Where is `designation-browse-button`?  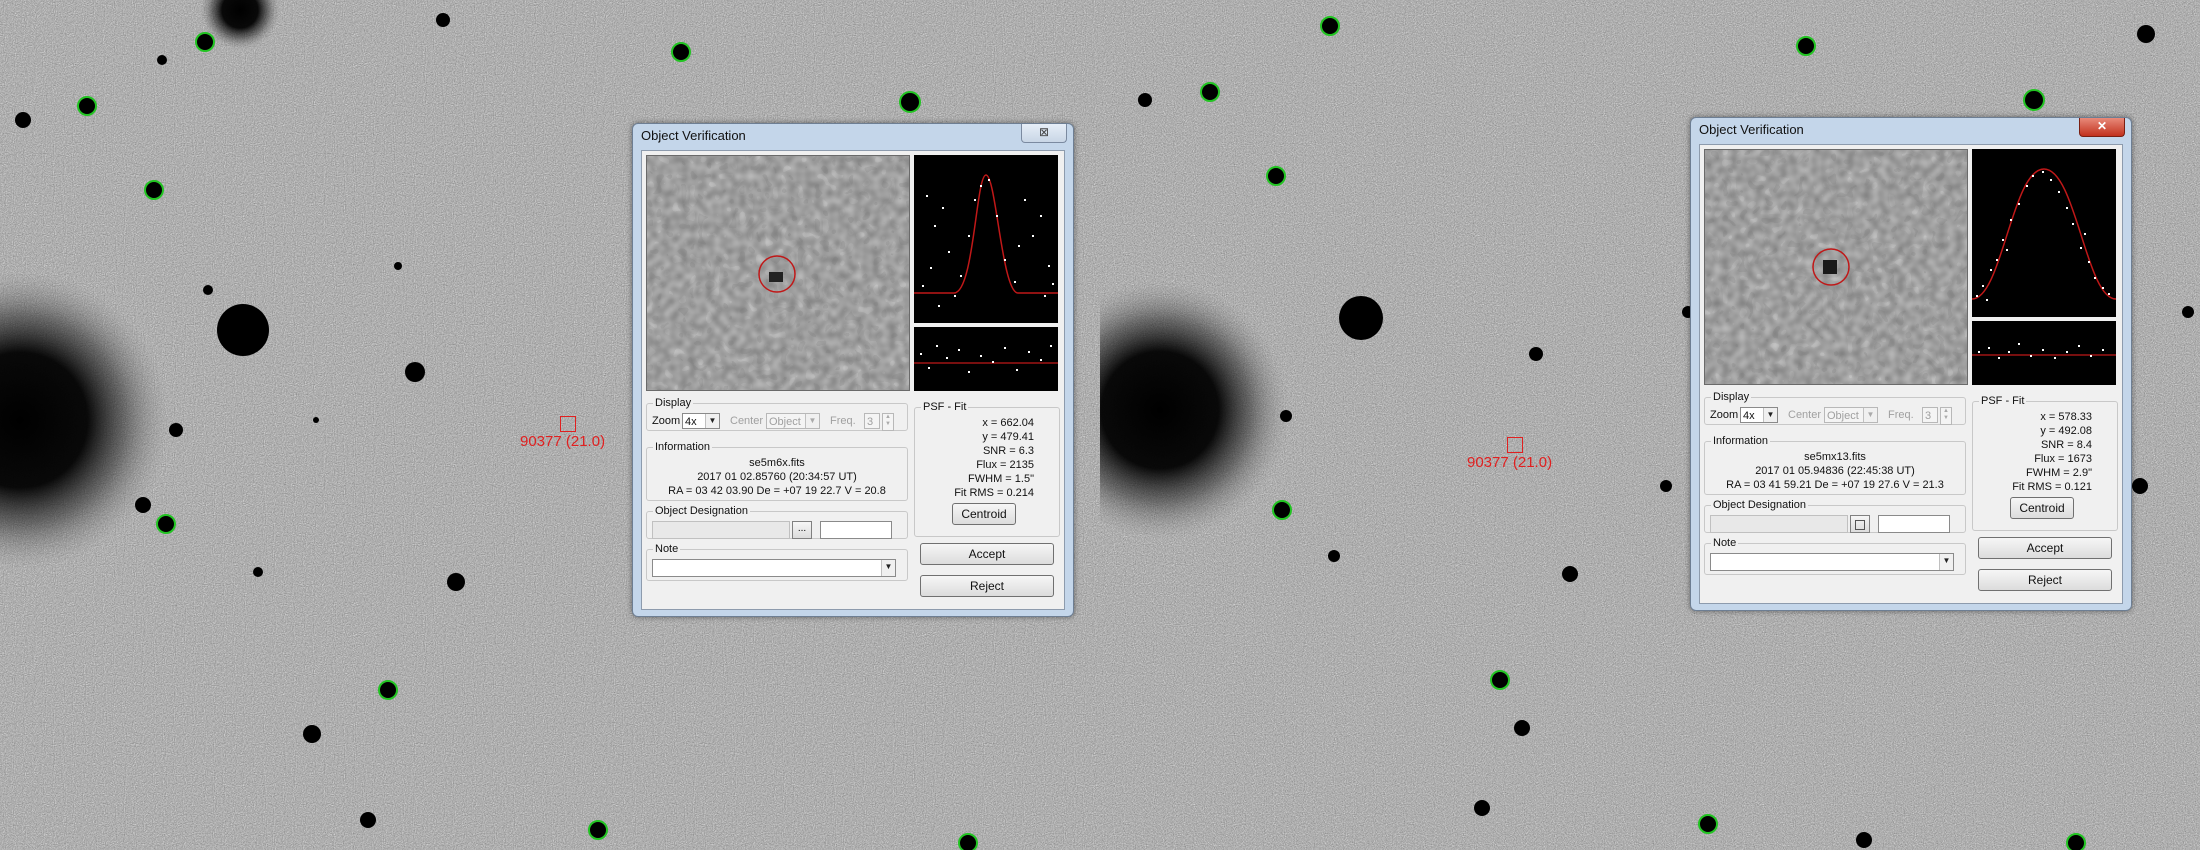 designation-browse-button is located at coordinates (1860, 524).